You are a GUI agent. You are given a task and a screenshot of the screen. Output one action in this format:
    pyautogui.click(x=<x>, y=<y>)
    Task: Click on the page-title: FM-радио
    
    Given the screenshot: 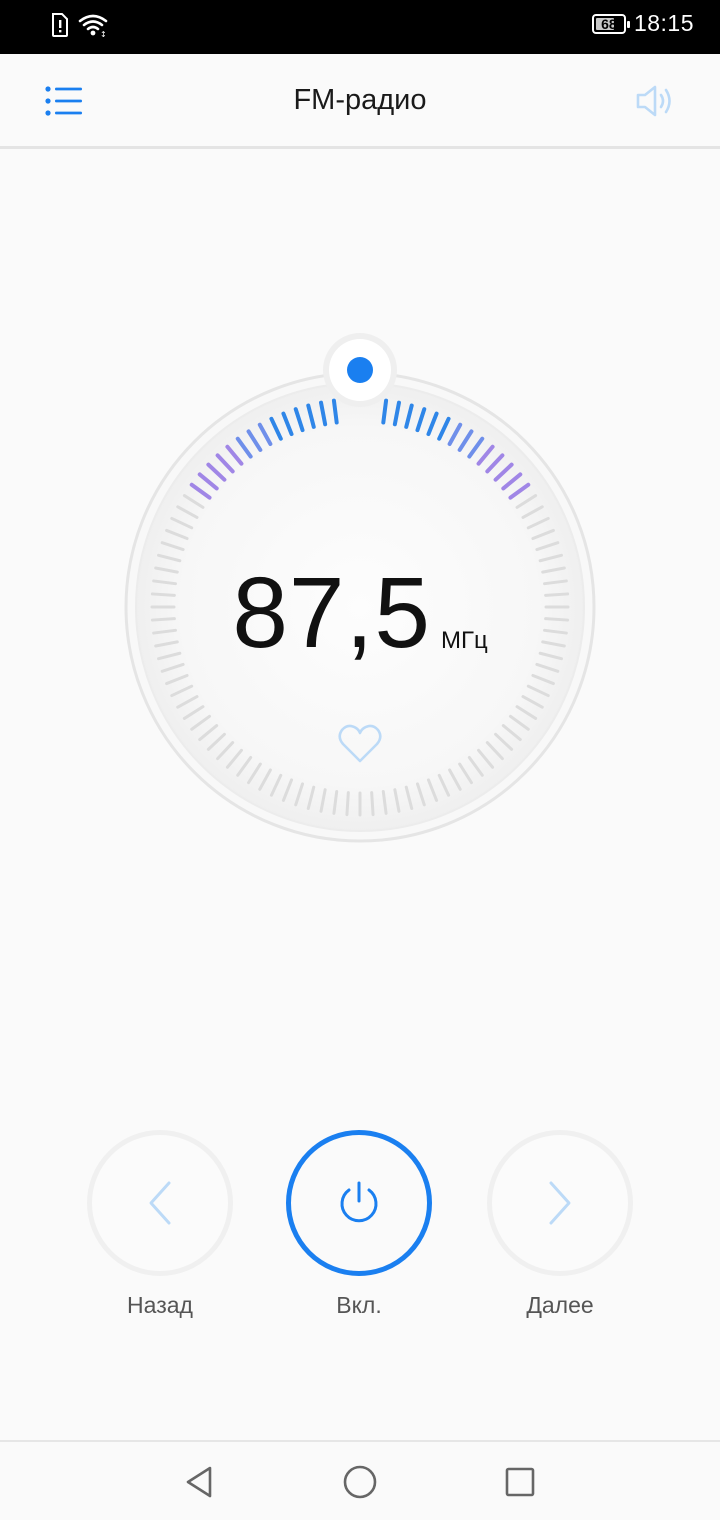 What is the action you would take?
    pyautogui.click(x=360, y=100)
    